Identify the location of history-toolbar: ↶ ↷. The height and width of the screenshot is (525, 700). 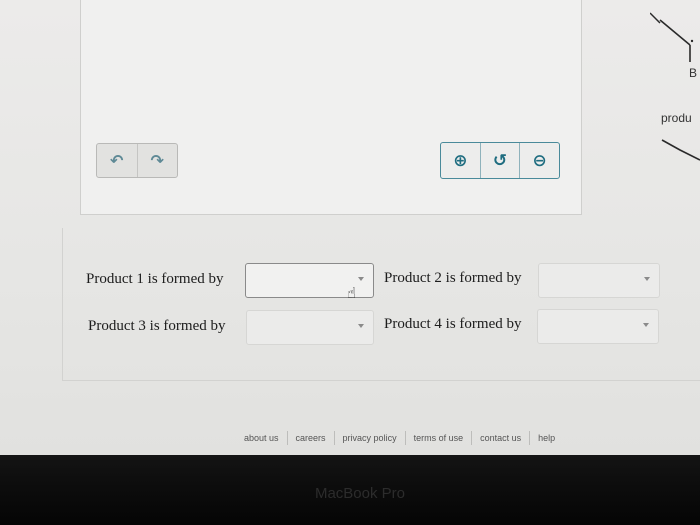
(137, 160).